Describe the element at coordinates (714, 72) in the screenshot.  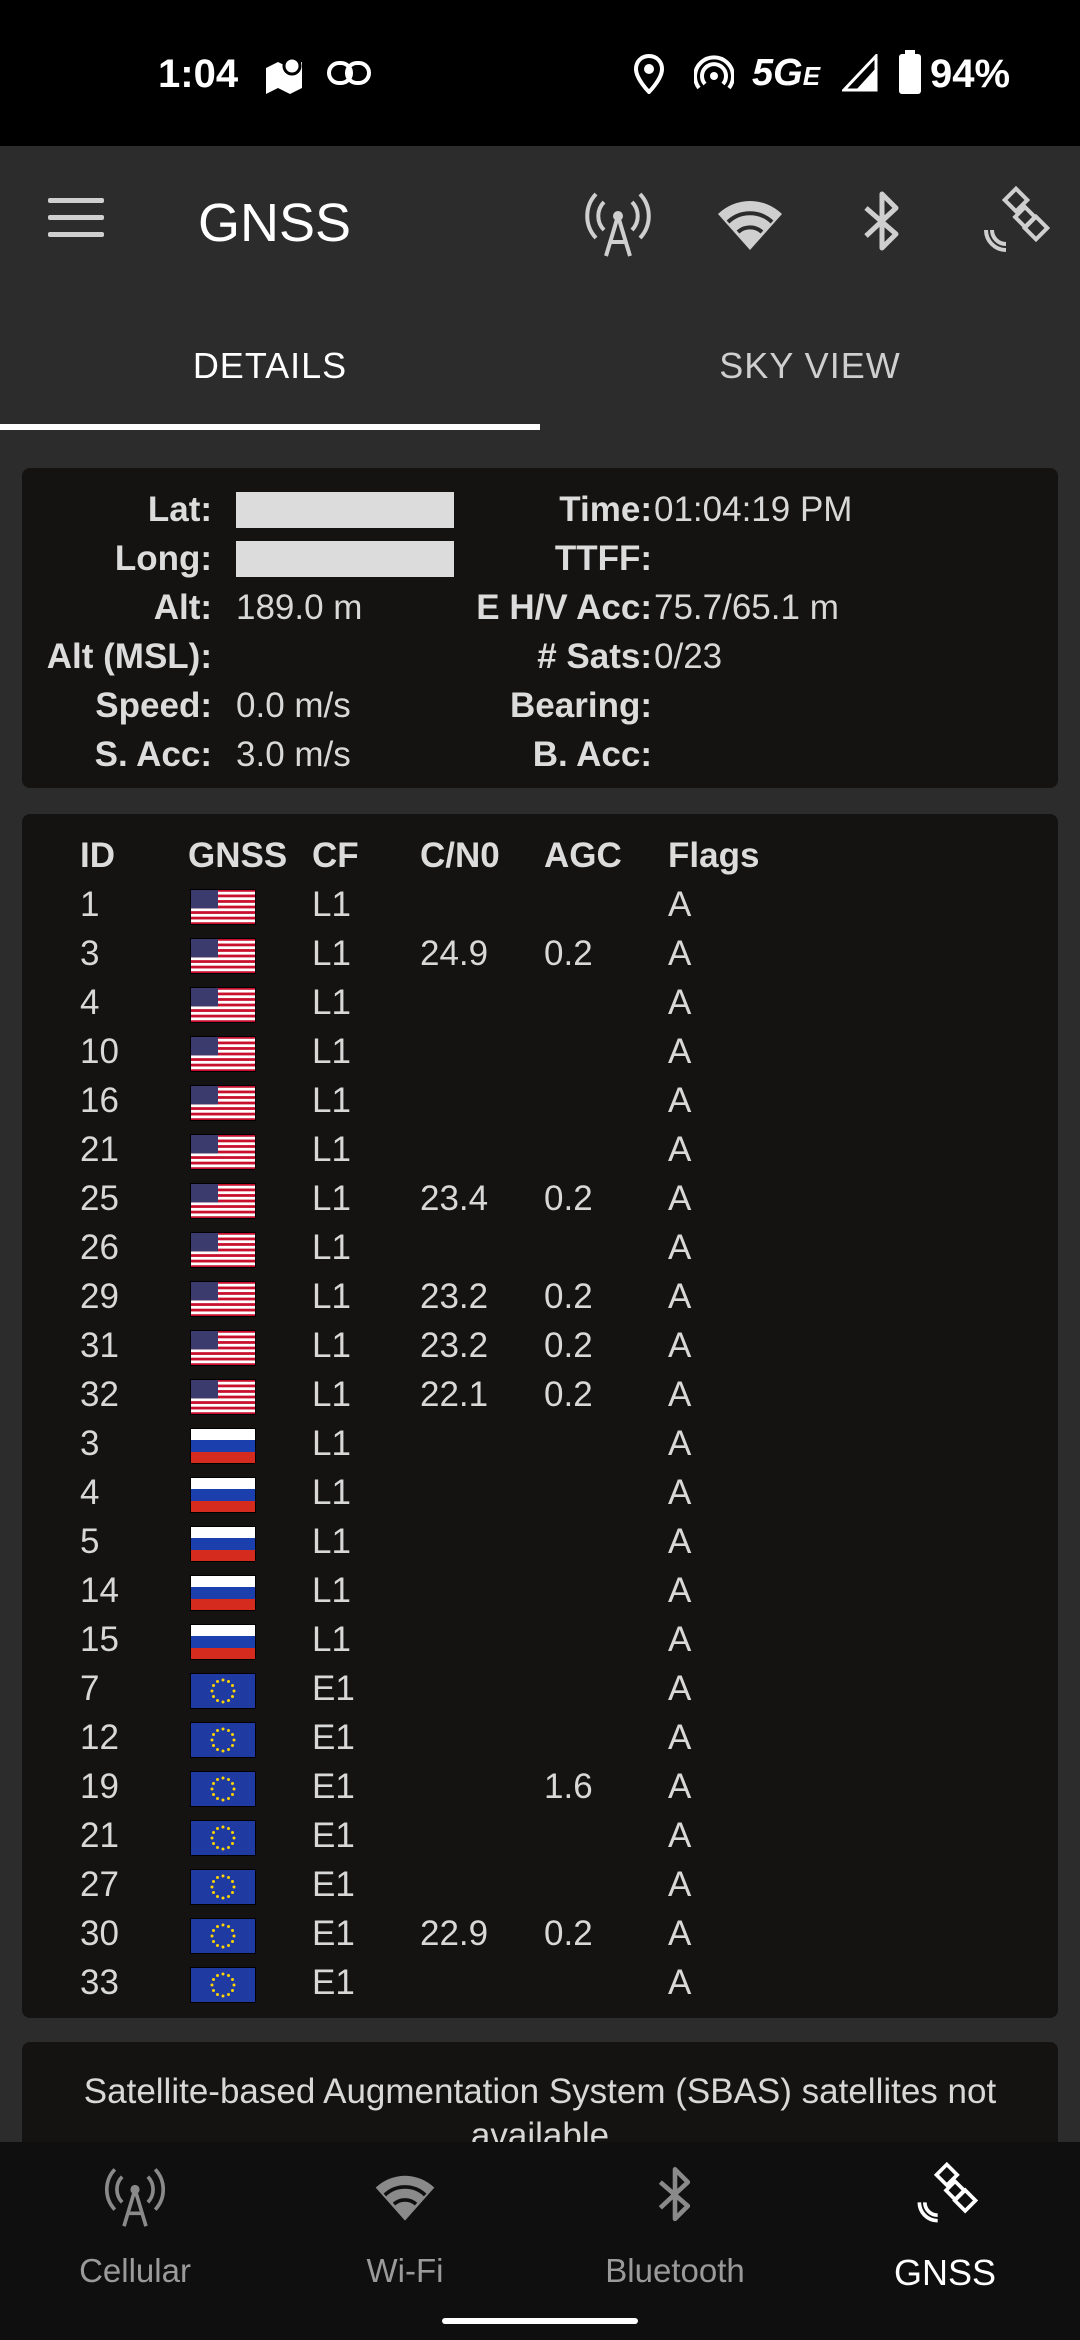
I see `hotspot-icon` at that location.